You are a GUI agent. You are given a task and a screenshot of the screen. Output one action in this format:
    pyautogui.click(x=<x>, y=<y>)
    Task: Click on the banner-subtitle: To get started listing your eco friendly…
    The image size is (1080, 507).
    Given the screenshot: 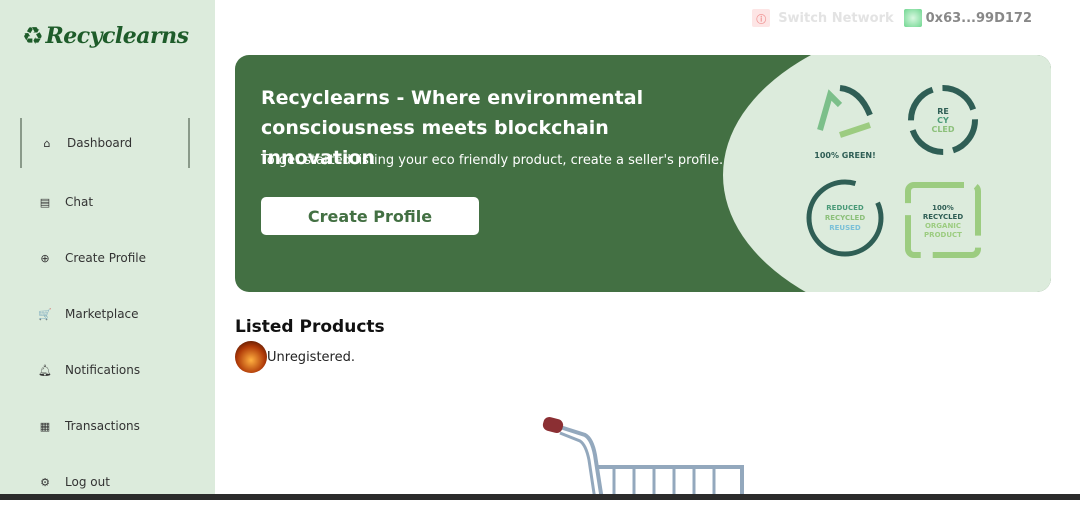 What is the action you would take?
    pyautogui.click(x=492, y=160)
    